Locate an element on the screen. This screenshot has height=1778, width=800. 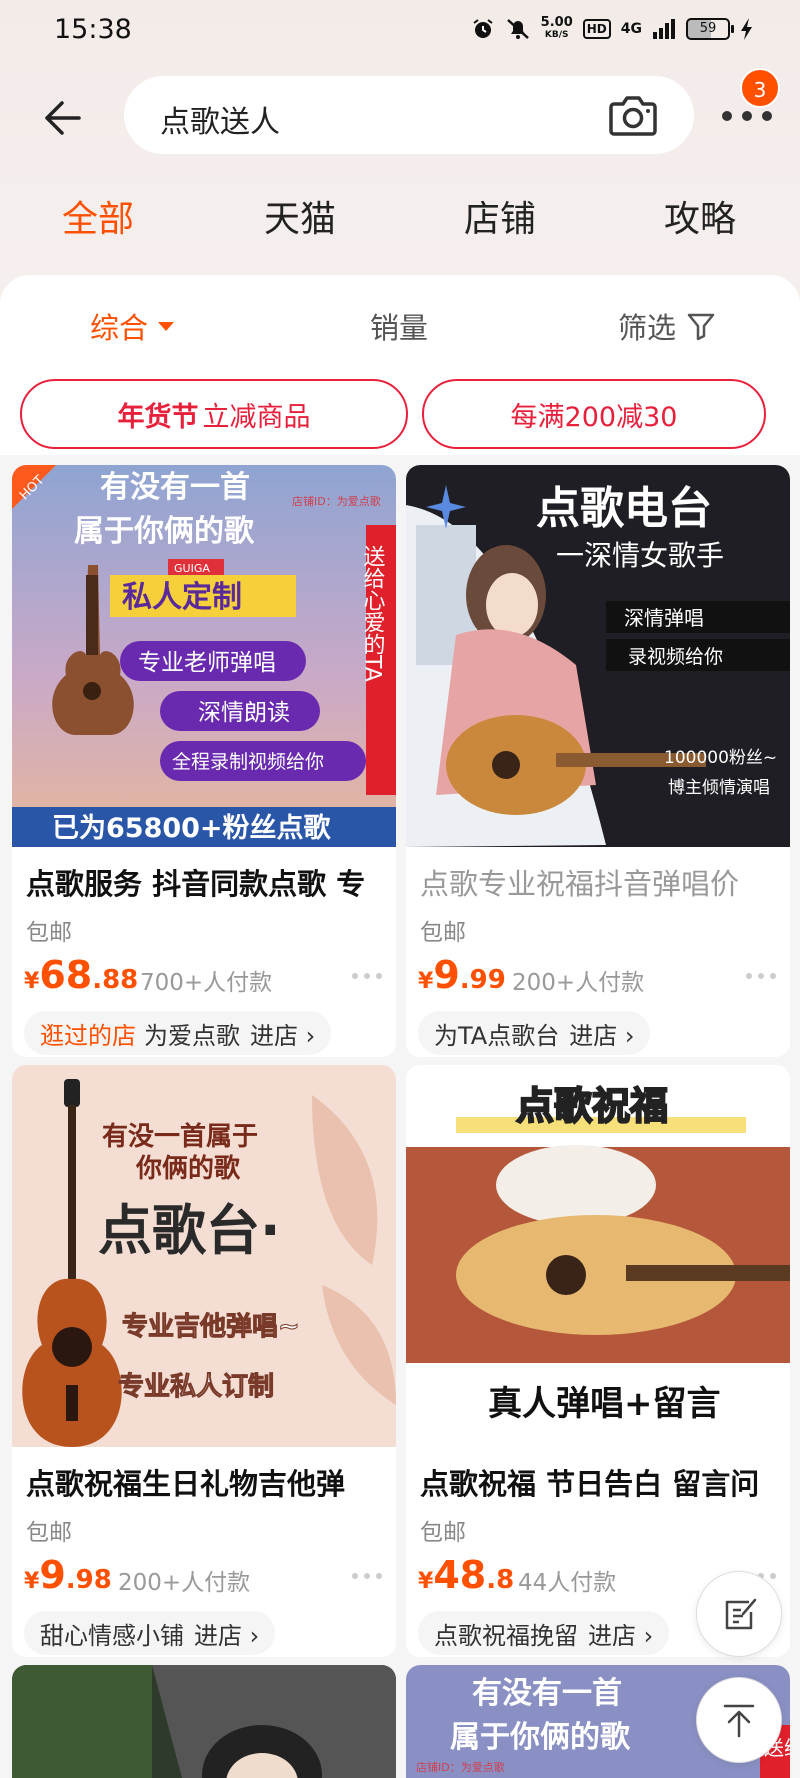
product-image: 点歌电台 一深情女歌手 深情弹唱 录视频给你 100000粉丝~ 博主倾情演唱 is located at coordinates (598, 656).